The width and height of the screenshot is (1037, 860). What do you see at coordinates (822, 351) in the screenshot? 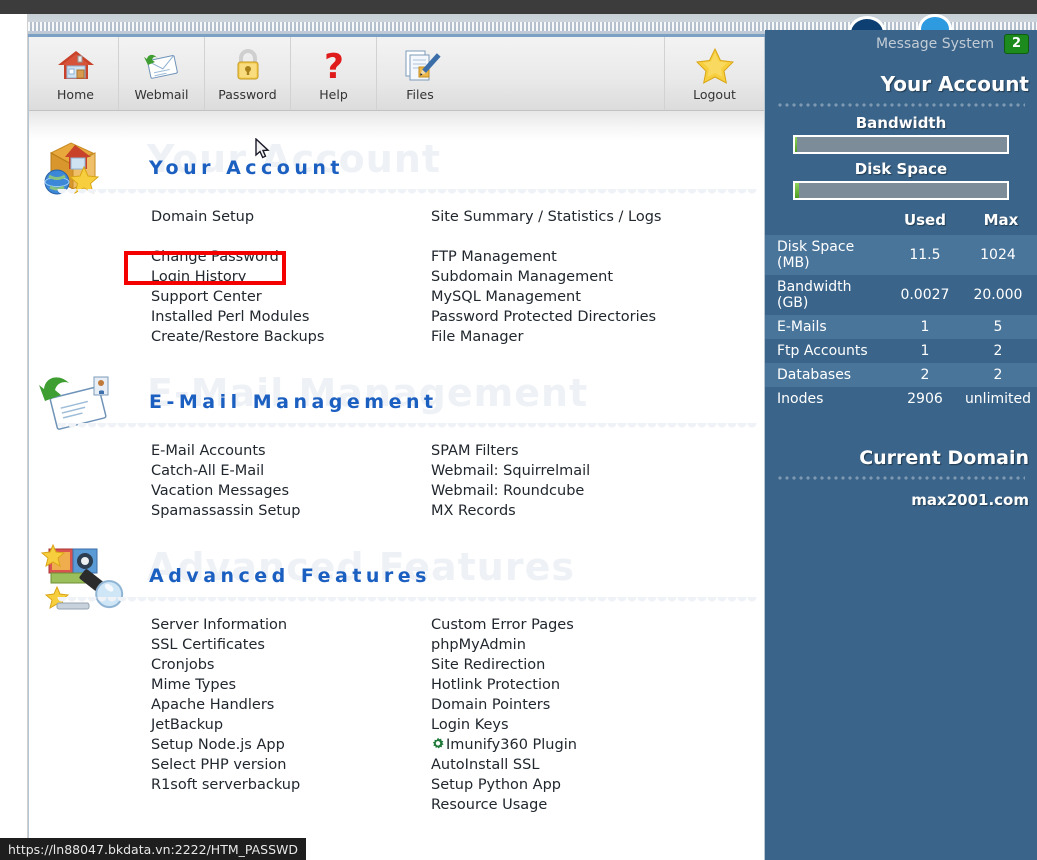
I see `cell-metric: Ftp Accounts` at bounding box center [822, 351].